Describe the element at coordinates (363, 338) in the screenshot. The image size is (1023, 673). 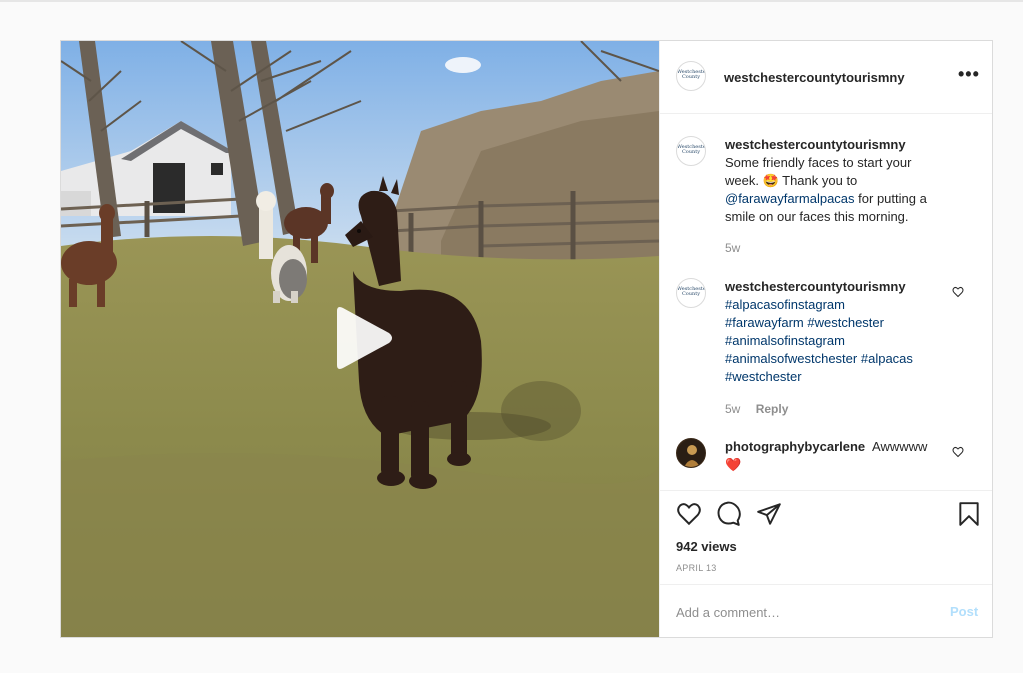
I see `play-icon` at that location.